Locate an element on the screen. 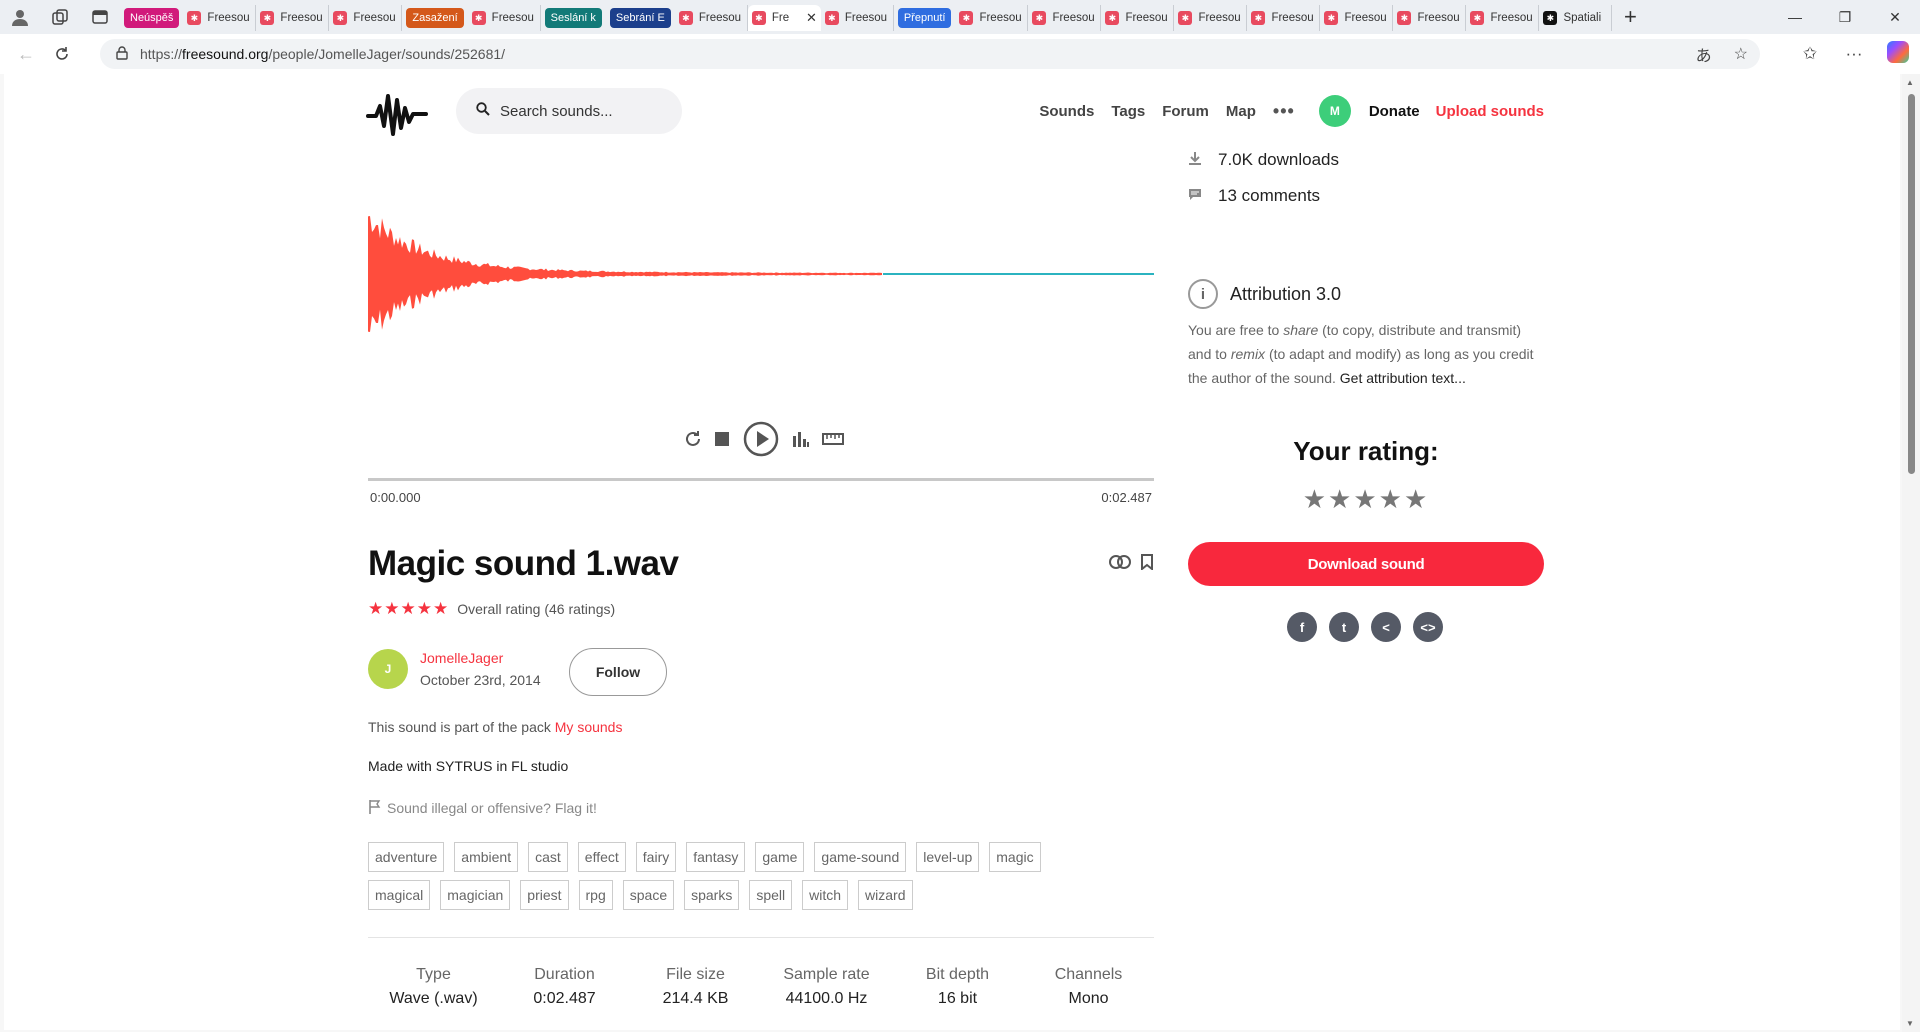 Image resolution: width=1920 pixels, height=1032 pixels. tag-game: game is located at coordinates (780, 857).